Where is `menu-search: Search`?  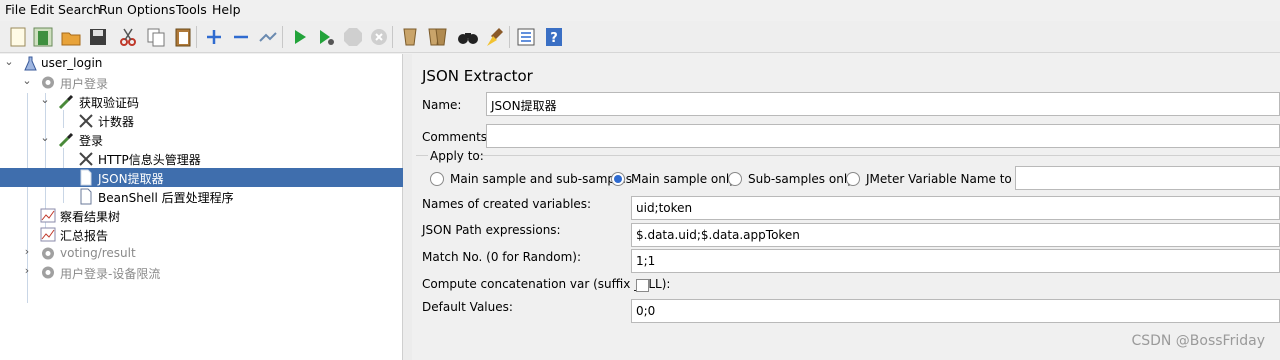 menu-search: Search is located at coordinates (79, 9).